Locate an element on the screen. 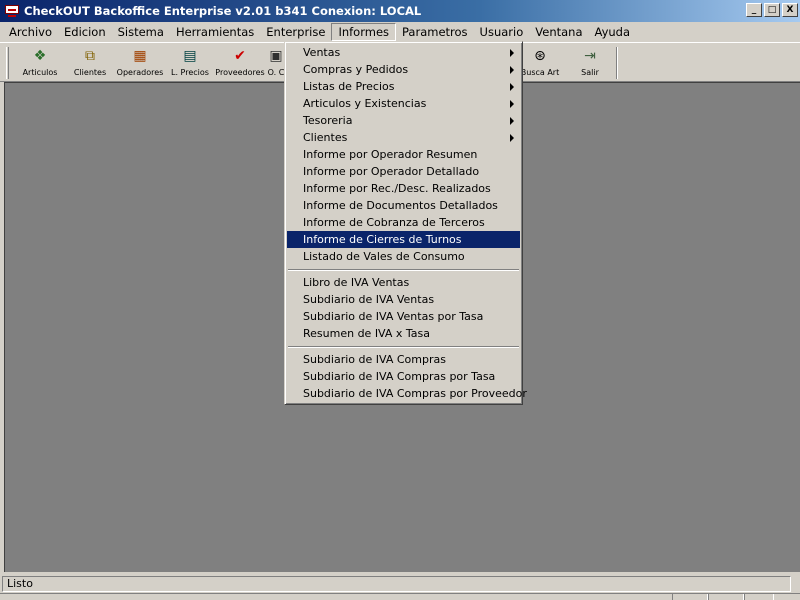 The height and width of the screenshot is (600, 800). menu-item-informe-por-operador-resumen: Informe por Operador Resumen is located at coordinates (403, 154).